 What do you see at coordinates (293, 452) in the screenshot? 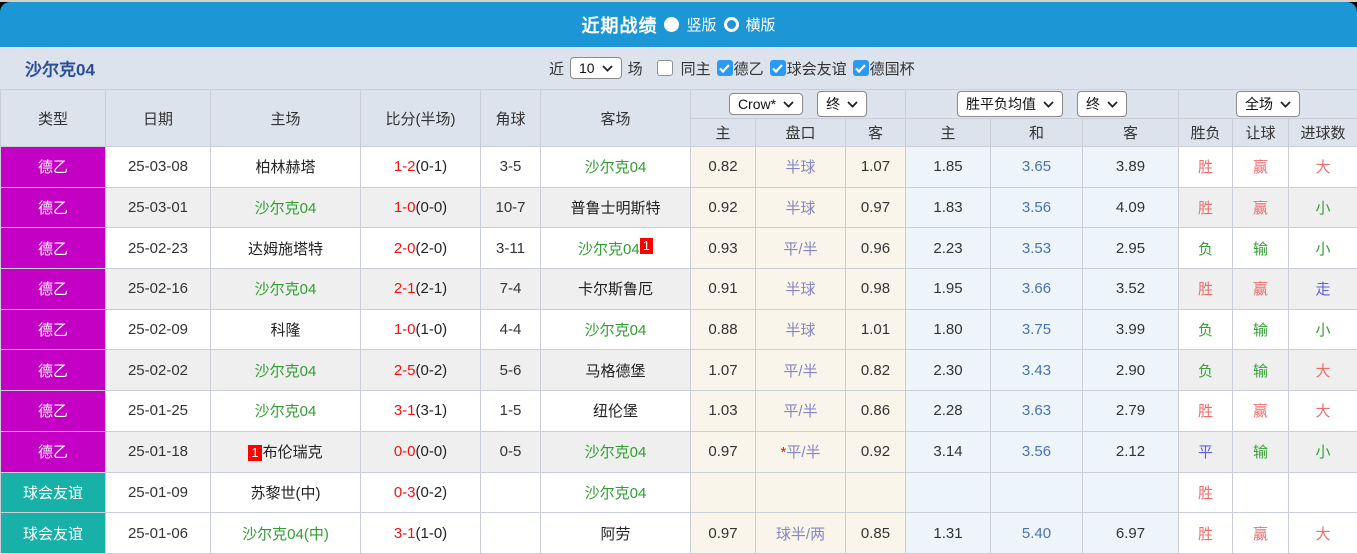
I see `home-team-name: 布伦瑞克` at bounding box center [293, 452].